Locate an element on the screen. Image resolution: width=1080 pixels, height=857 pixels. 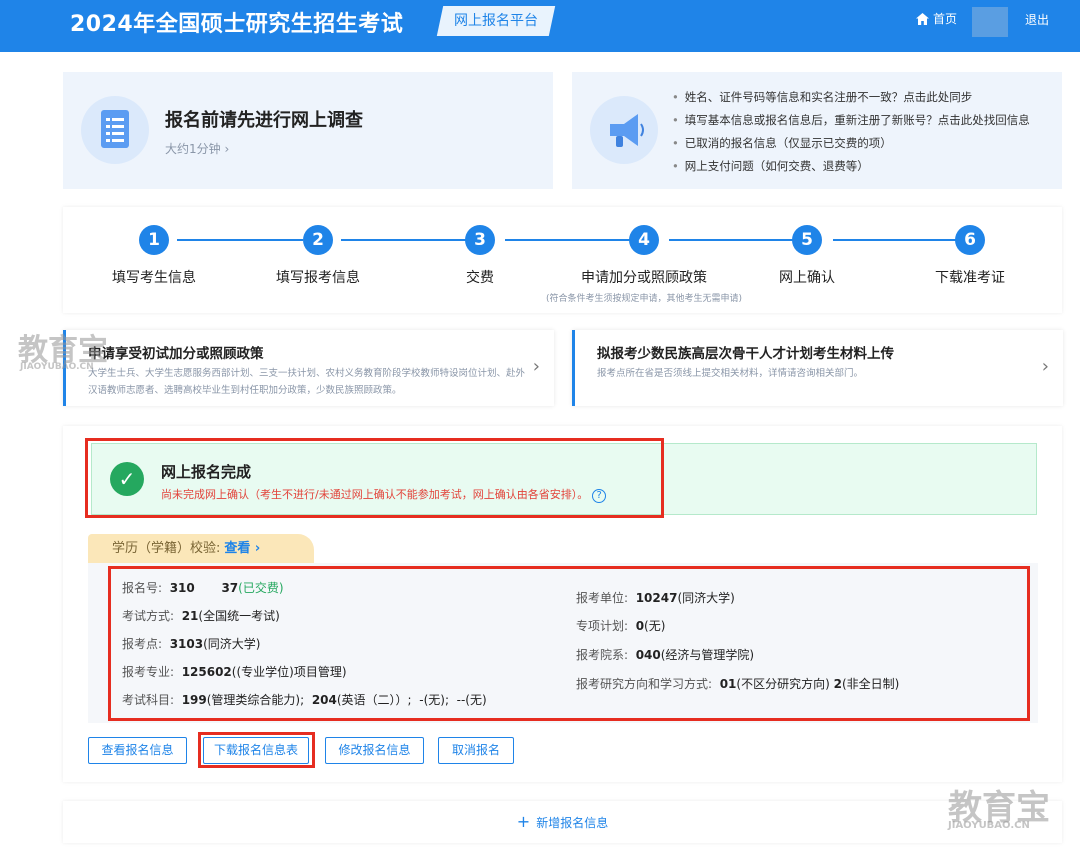
survey-card: 报名前请先进行网上调查 大约1分钟 › is located at coordinates (308, 130).